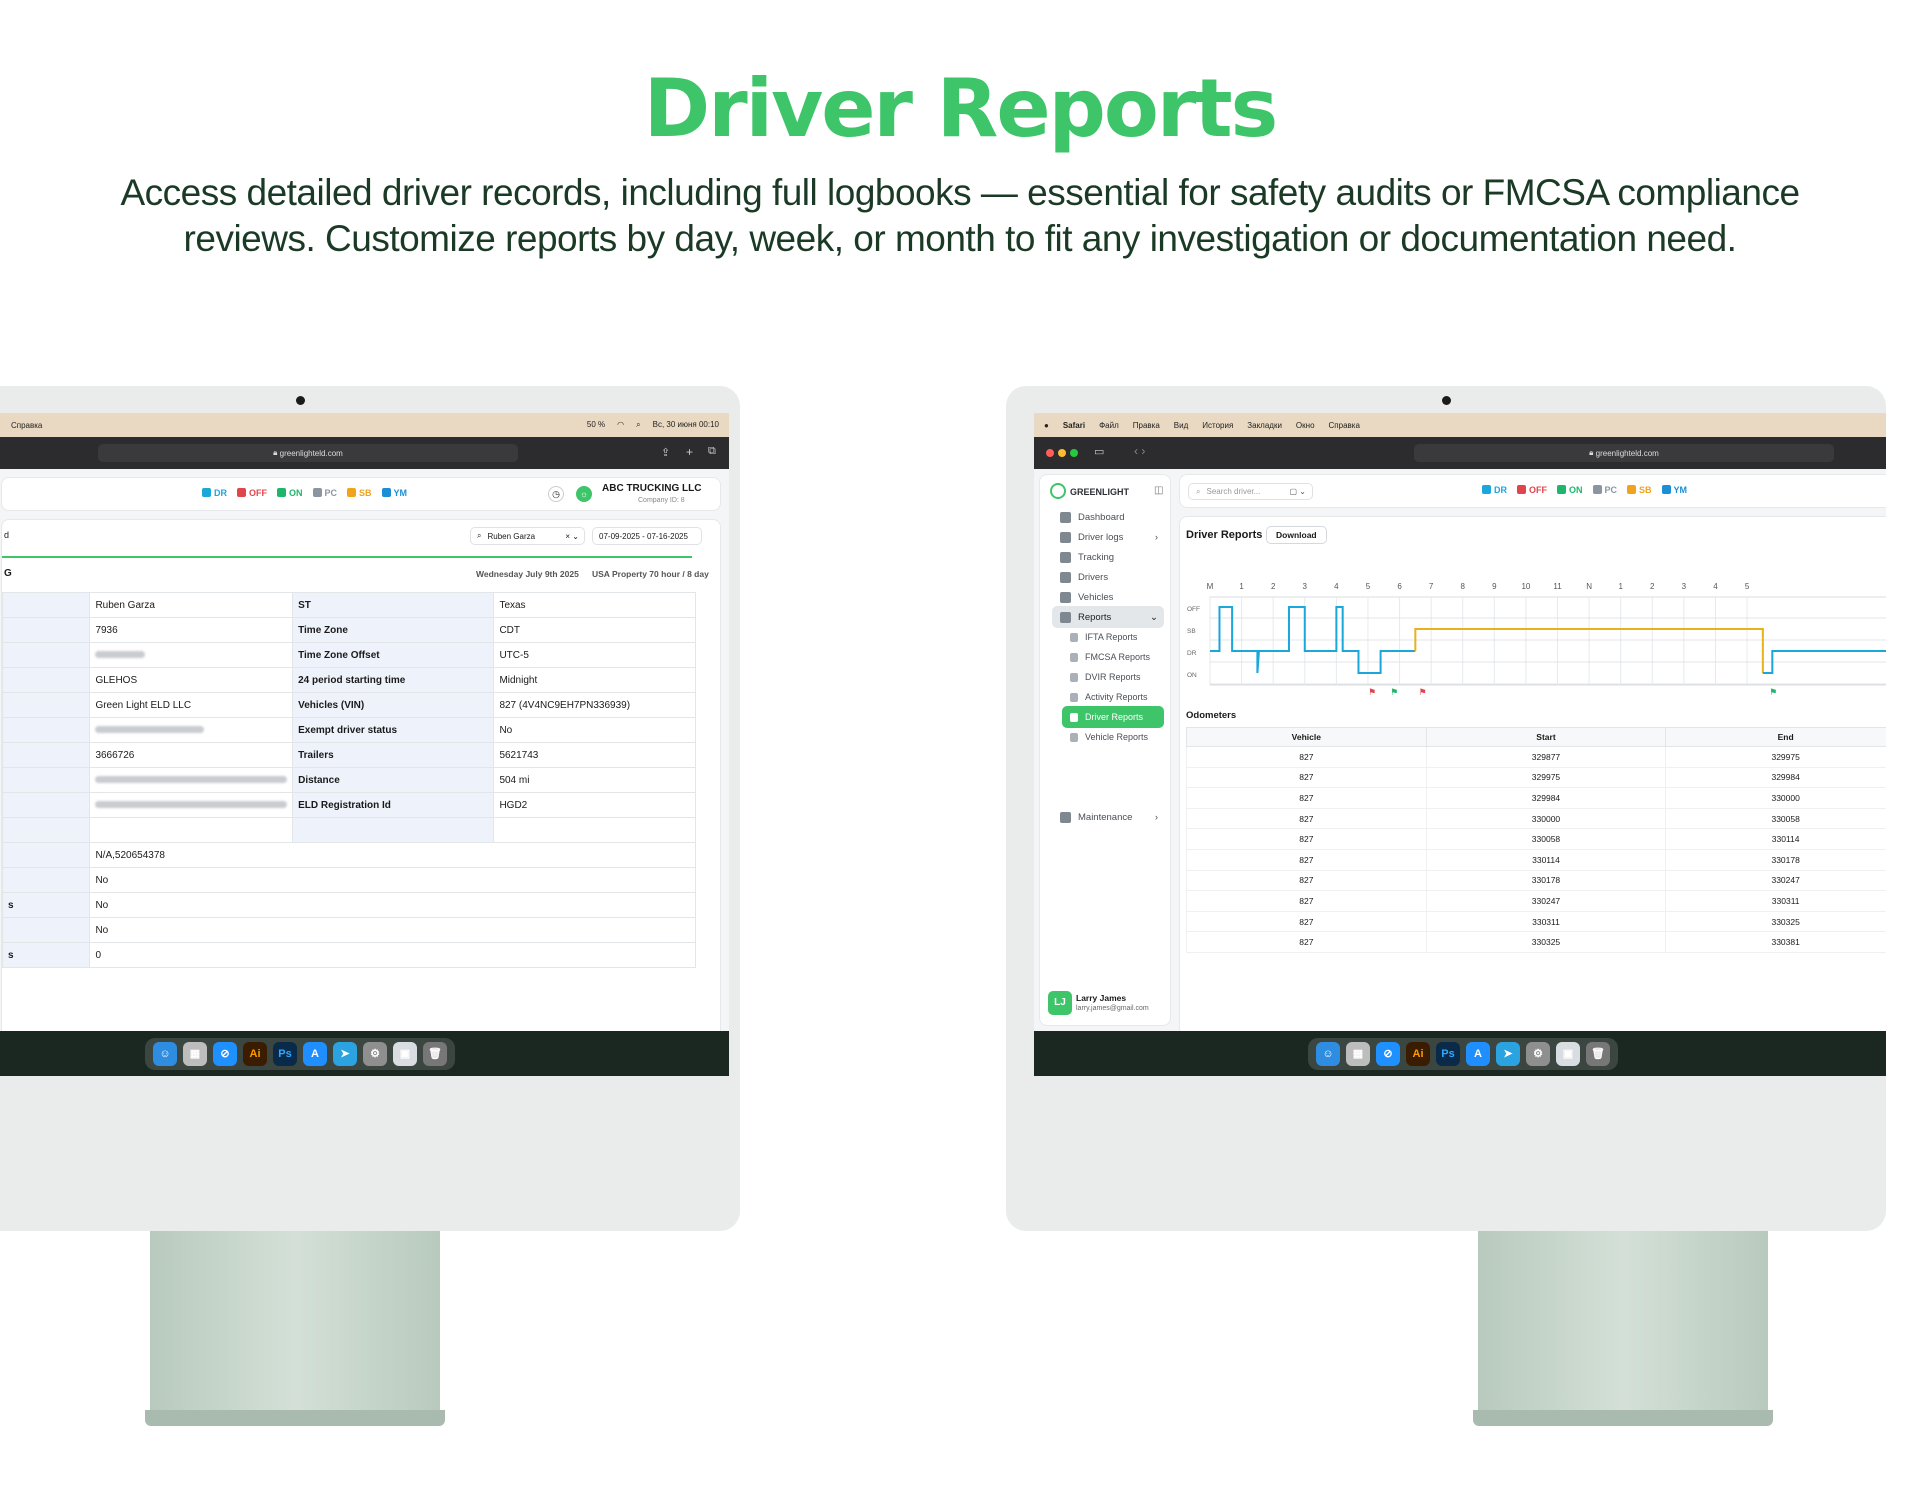 Image resolution: width=1920 pixels, height=1500 pixels. I want to click on menu-item: Правка, so click(1146, 425).